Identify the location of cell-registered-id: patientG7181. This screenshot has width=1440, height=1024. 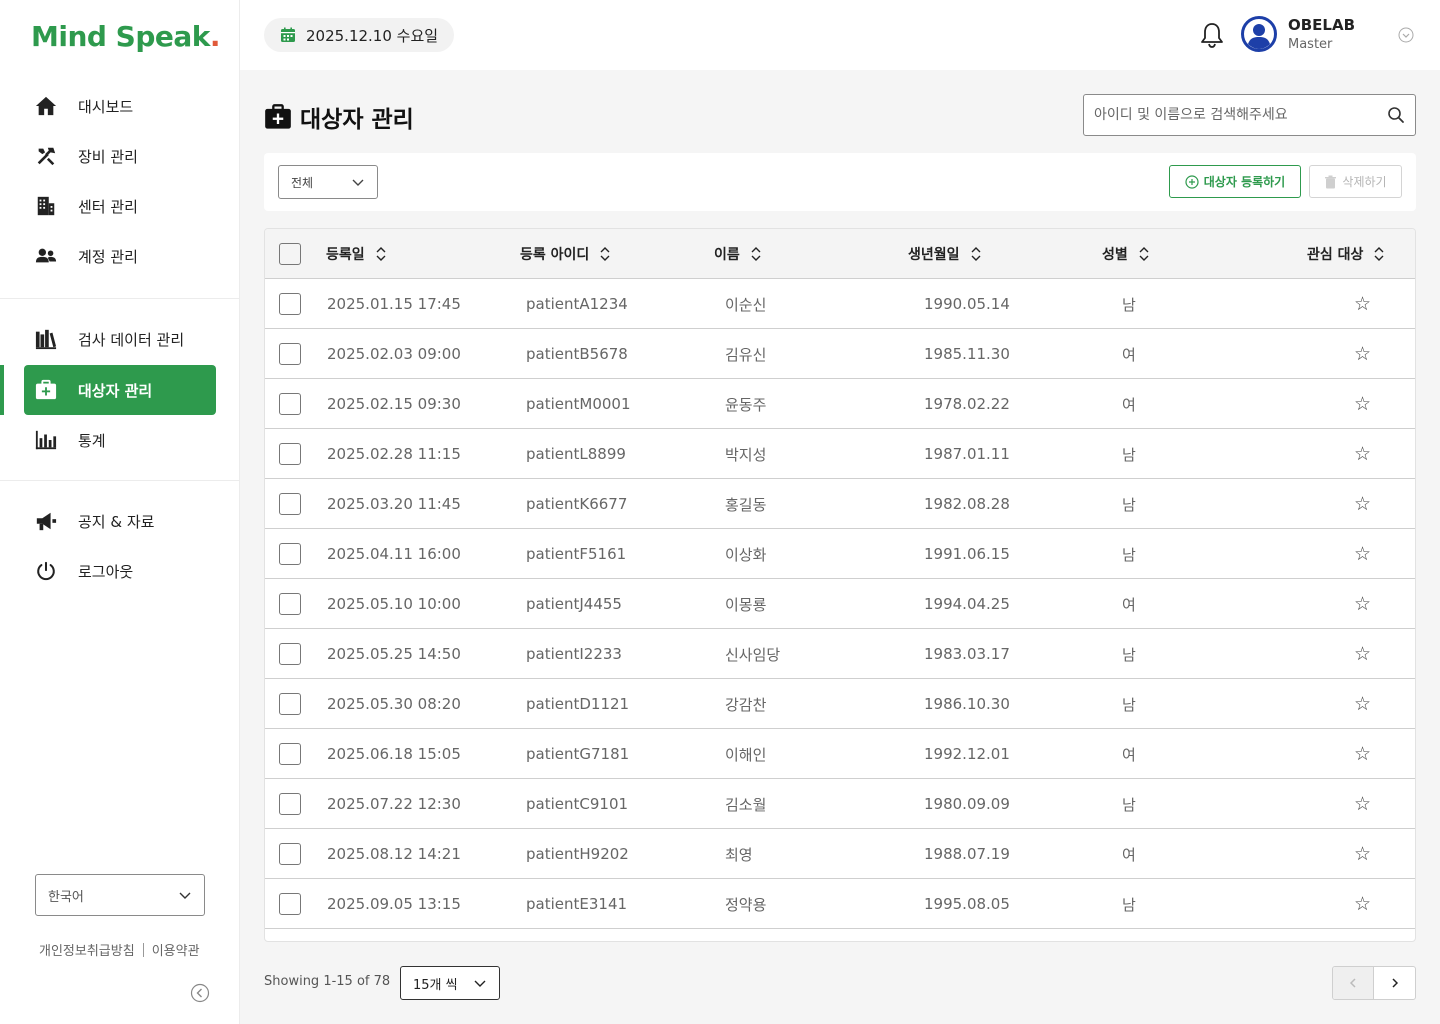
(578, 754).